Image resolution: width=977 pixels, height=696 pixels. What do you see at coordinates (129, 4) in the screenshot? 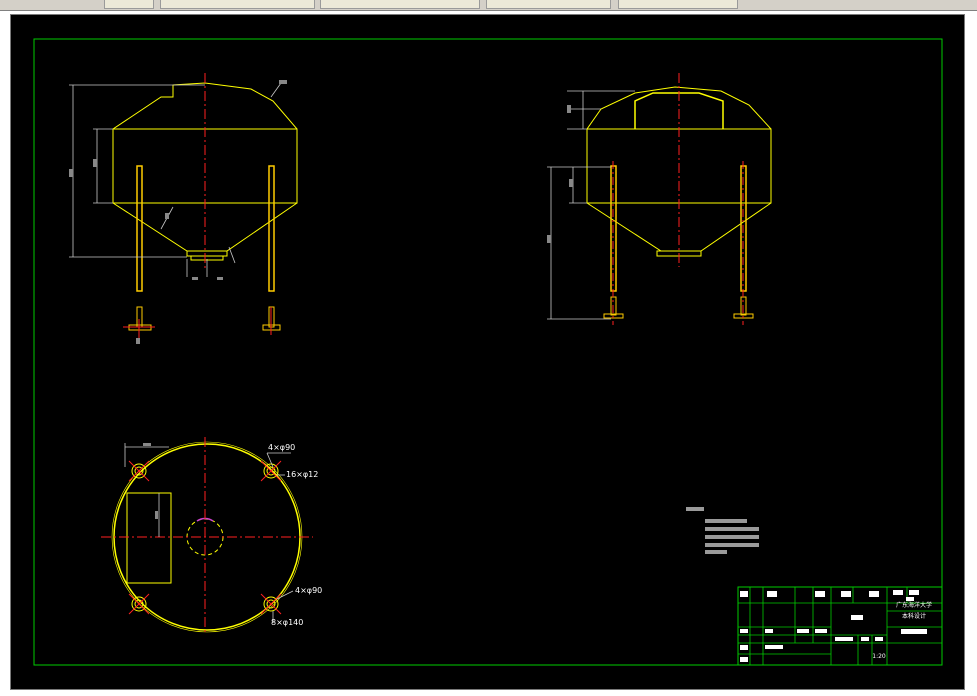
I see `toolbar-icons` at bounding box center [129, 4].